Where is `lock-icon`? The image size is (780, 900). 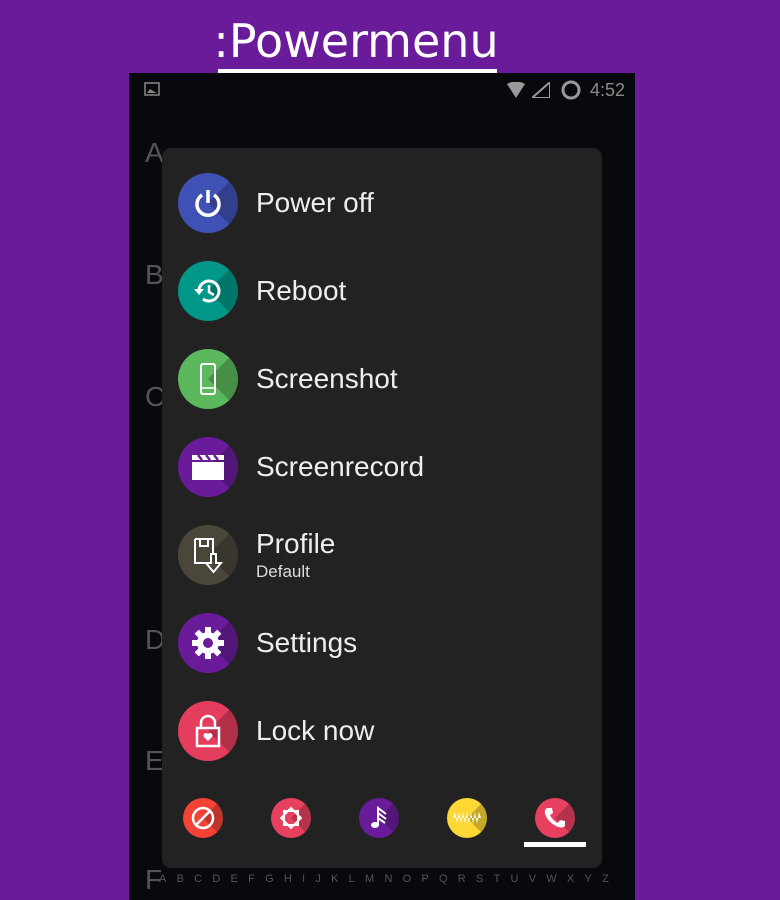
lock-icon is located at coordinates (208, 731).